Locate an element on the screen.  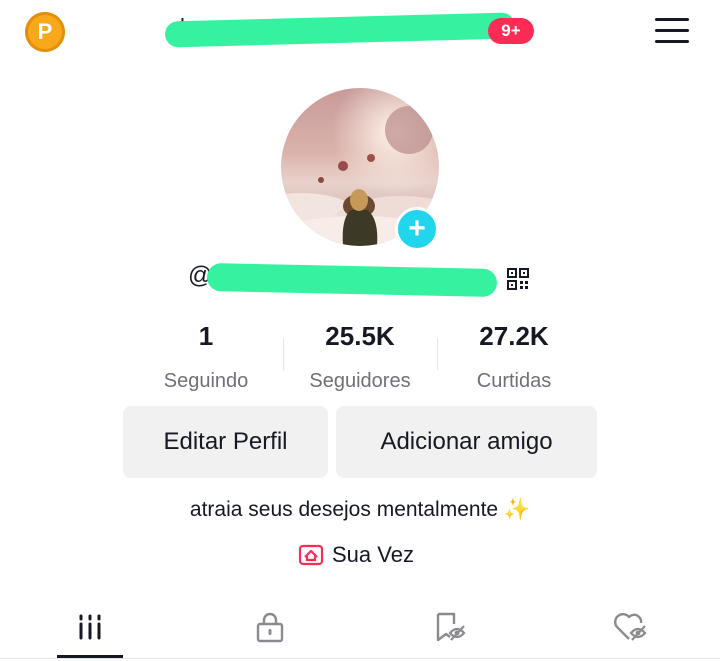
bio-link-label: Sua Vez is located at coordinates (373, 554).